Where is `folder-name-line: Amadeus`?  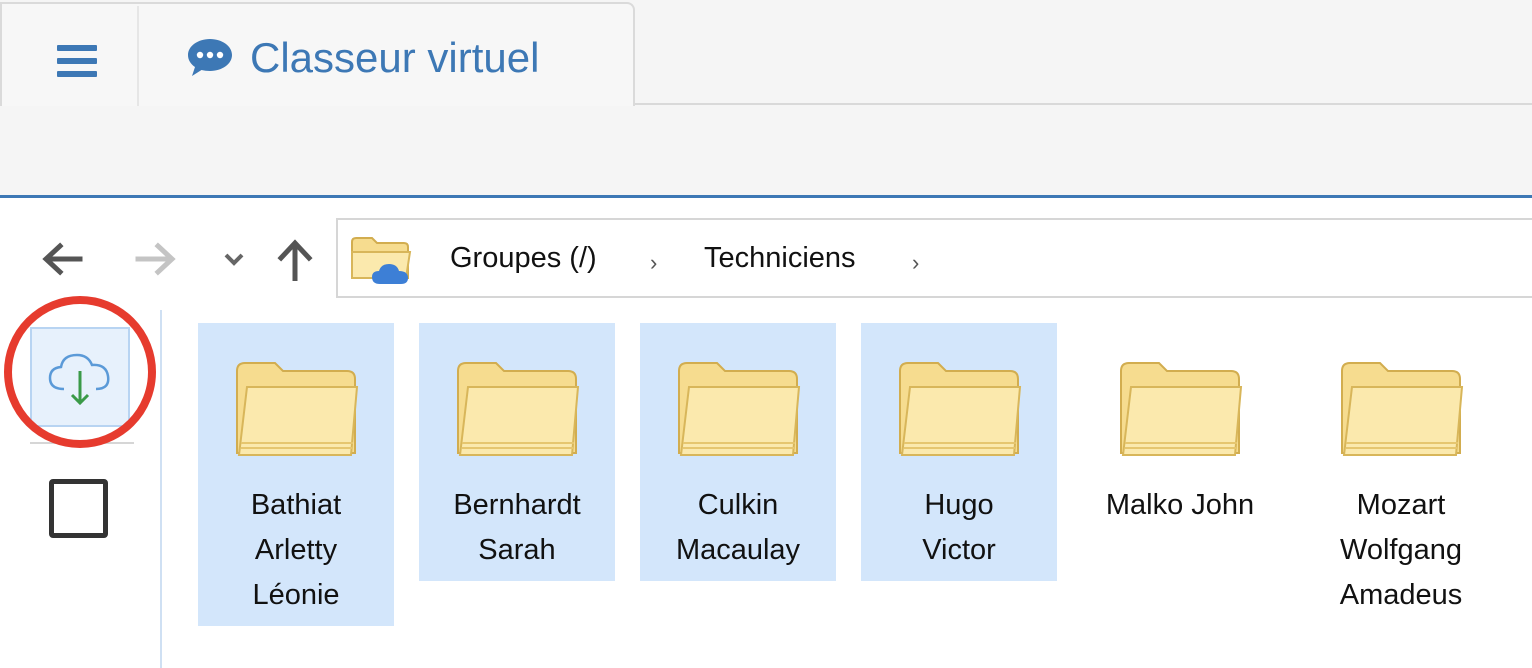
folder-name-line: Amadeus is located at coordinates (1401, 595).